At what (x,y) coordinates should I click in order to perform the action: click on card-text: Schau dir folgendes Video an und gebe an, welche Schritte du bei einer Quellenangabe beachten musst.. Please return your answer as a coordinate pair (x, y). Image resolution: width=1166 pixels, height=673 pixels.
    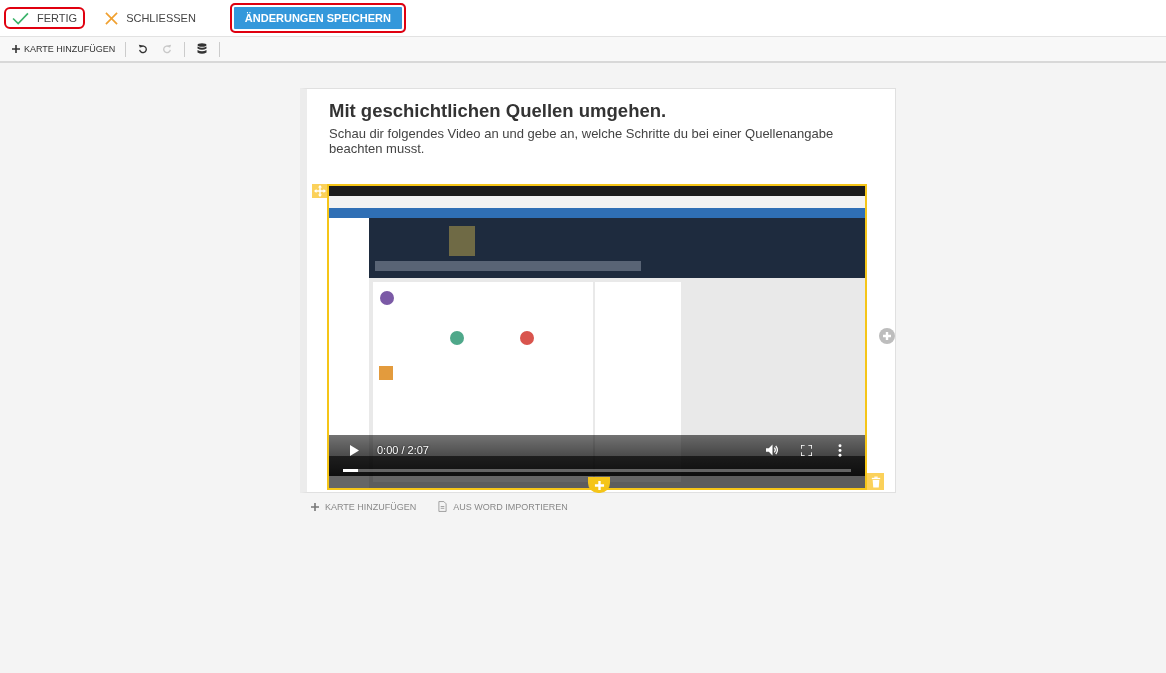
    Looking at the image, I should click on (582, 141).